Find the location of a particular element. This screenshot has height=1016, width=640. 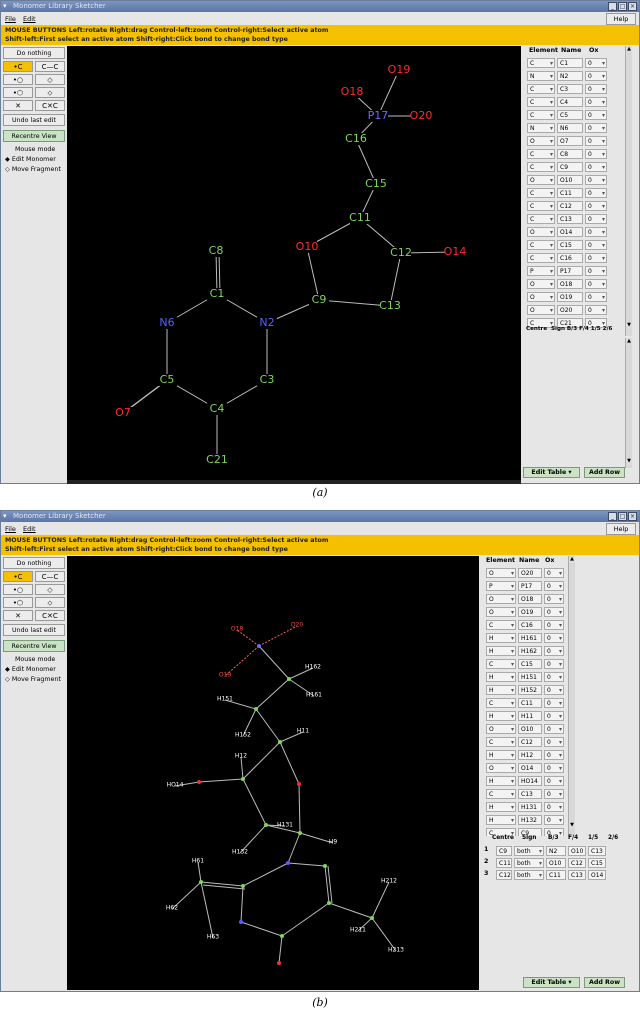

atom-c13: C13 is located at coordinates (390, 305).